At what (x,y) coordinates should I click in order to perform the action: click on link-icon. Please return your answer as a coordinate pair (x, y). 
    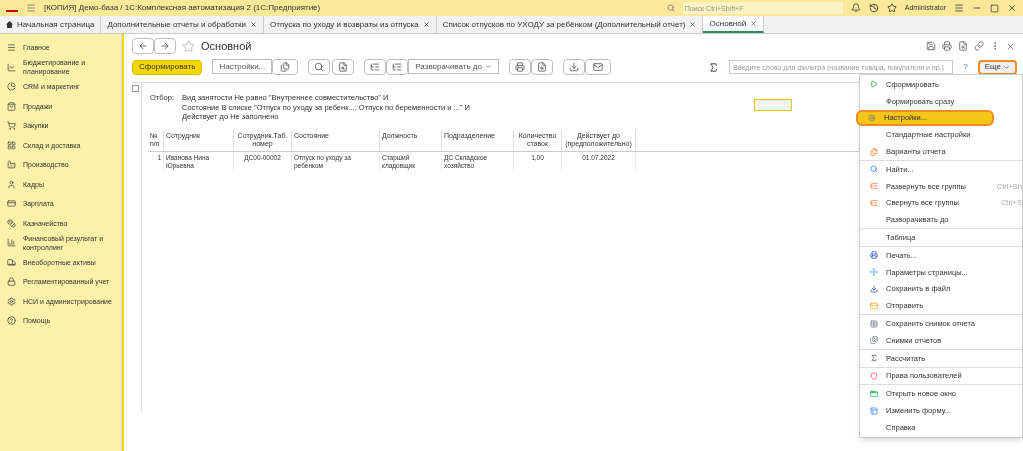
    Looking at the image, I should click on (979, 46).